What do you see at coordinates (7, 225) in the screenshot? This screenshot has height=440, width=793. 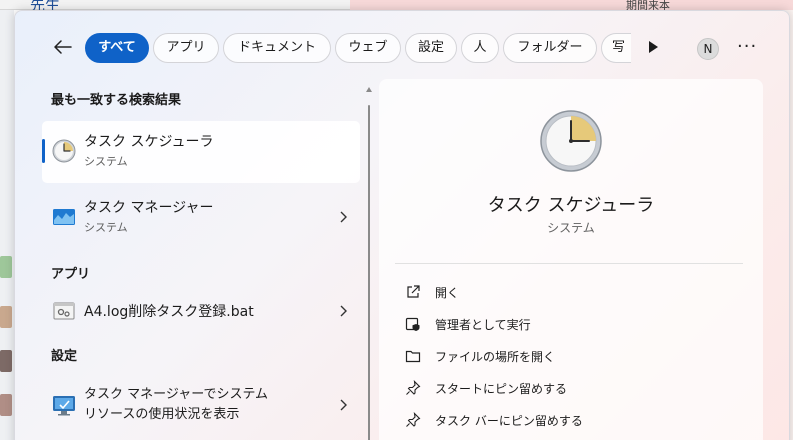 I see `background-left-edge` at bounding box center [7, 225].